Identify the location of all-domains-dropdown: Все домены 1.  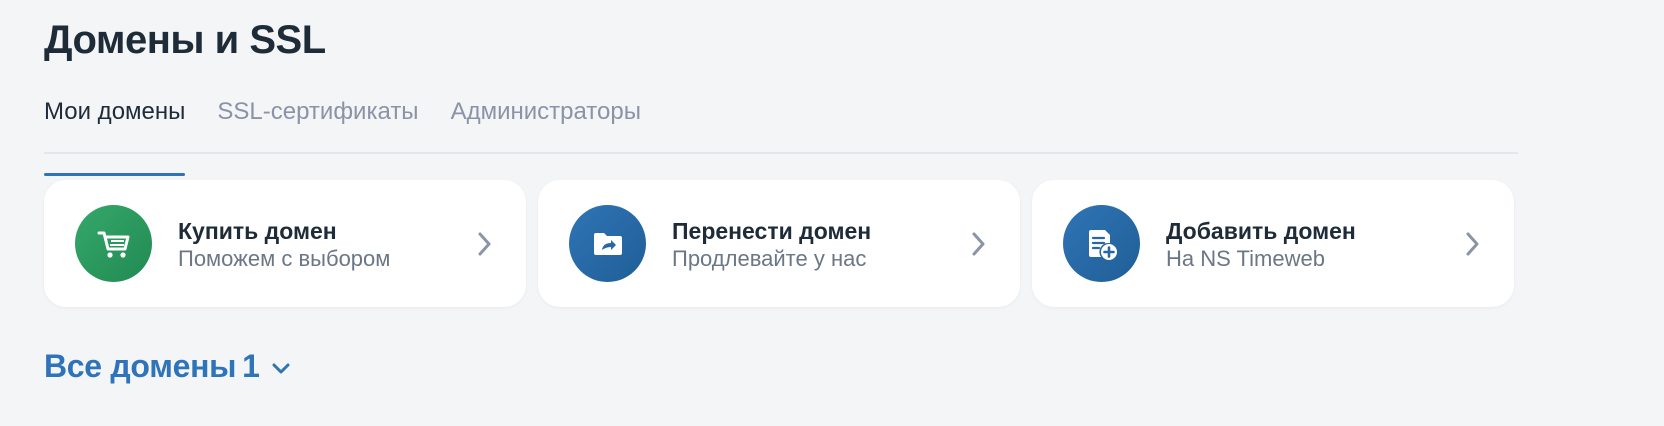
(168, 366).